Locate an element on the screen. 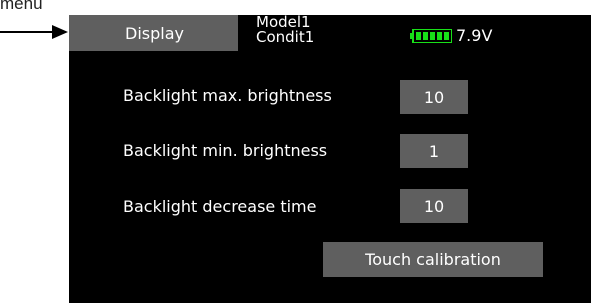 This screenshot has height=303, width=591. battery-status: 7.9V is located at coordinates (451, 35).